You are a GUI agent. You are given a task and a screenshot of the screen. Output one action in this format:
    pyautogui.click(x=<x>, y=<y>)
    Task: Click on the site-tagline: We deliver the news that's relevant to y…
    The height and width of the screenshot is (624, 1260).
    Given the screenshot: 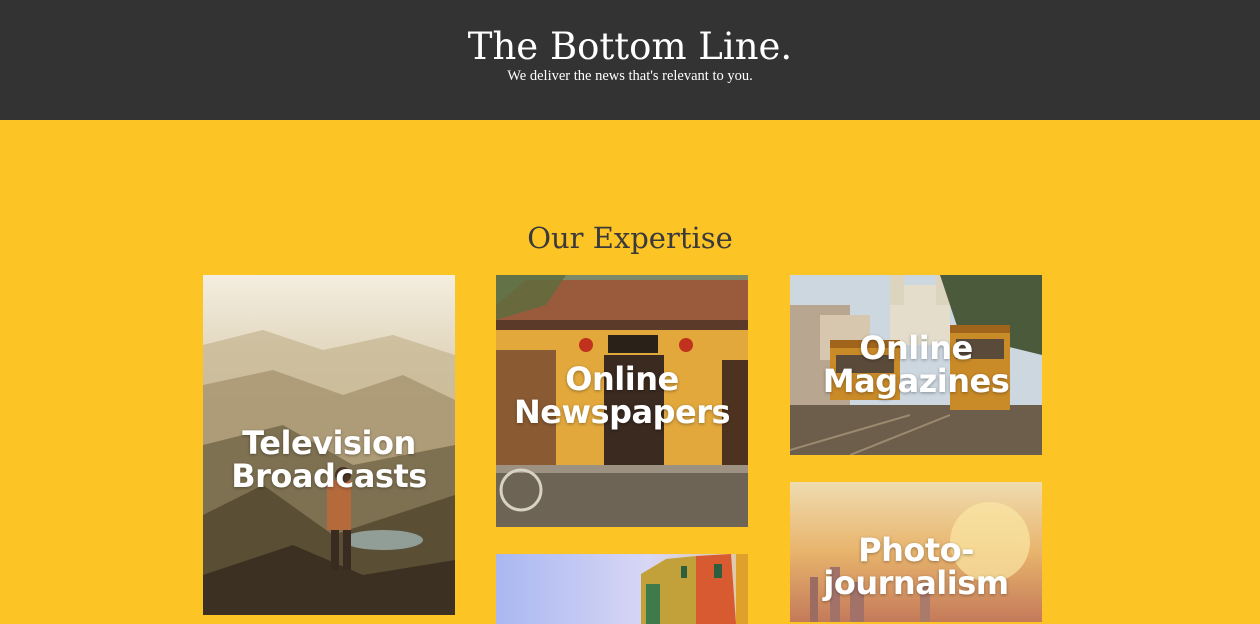 What is the action you would take?
    pyautogui.click(x=630, y=76)
    